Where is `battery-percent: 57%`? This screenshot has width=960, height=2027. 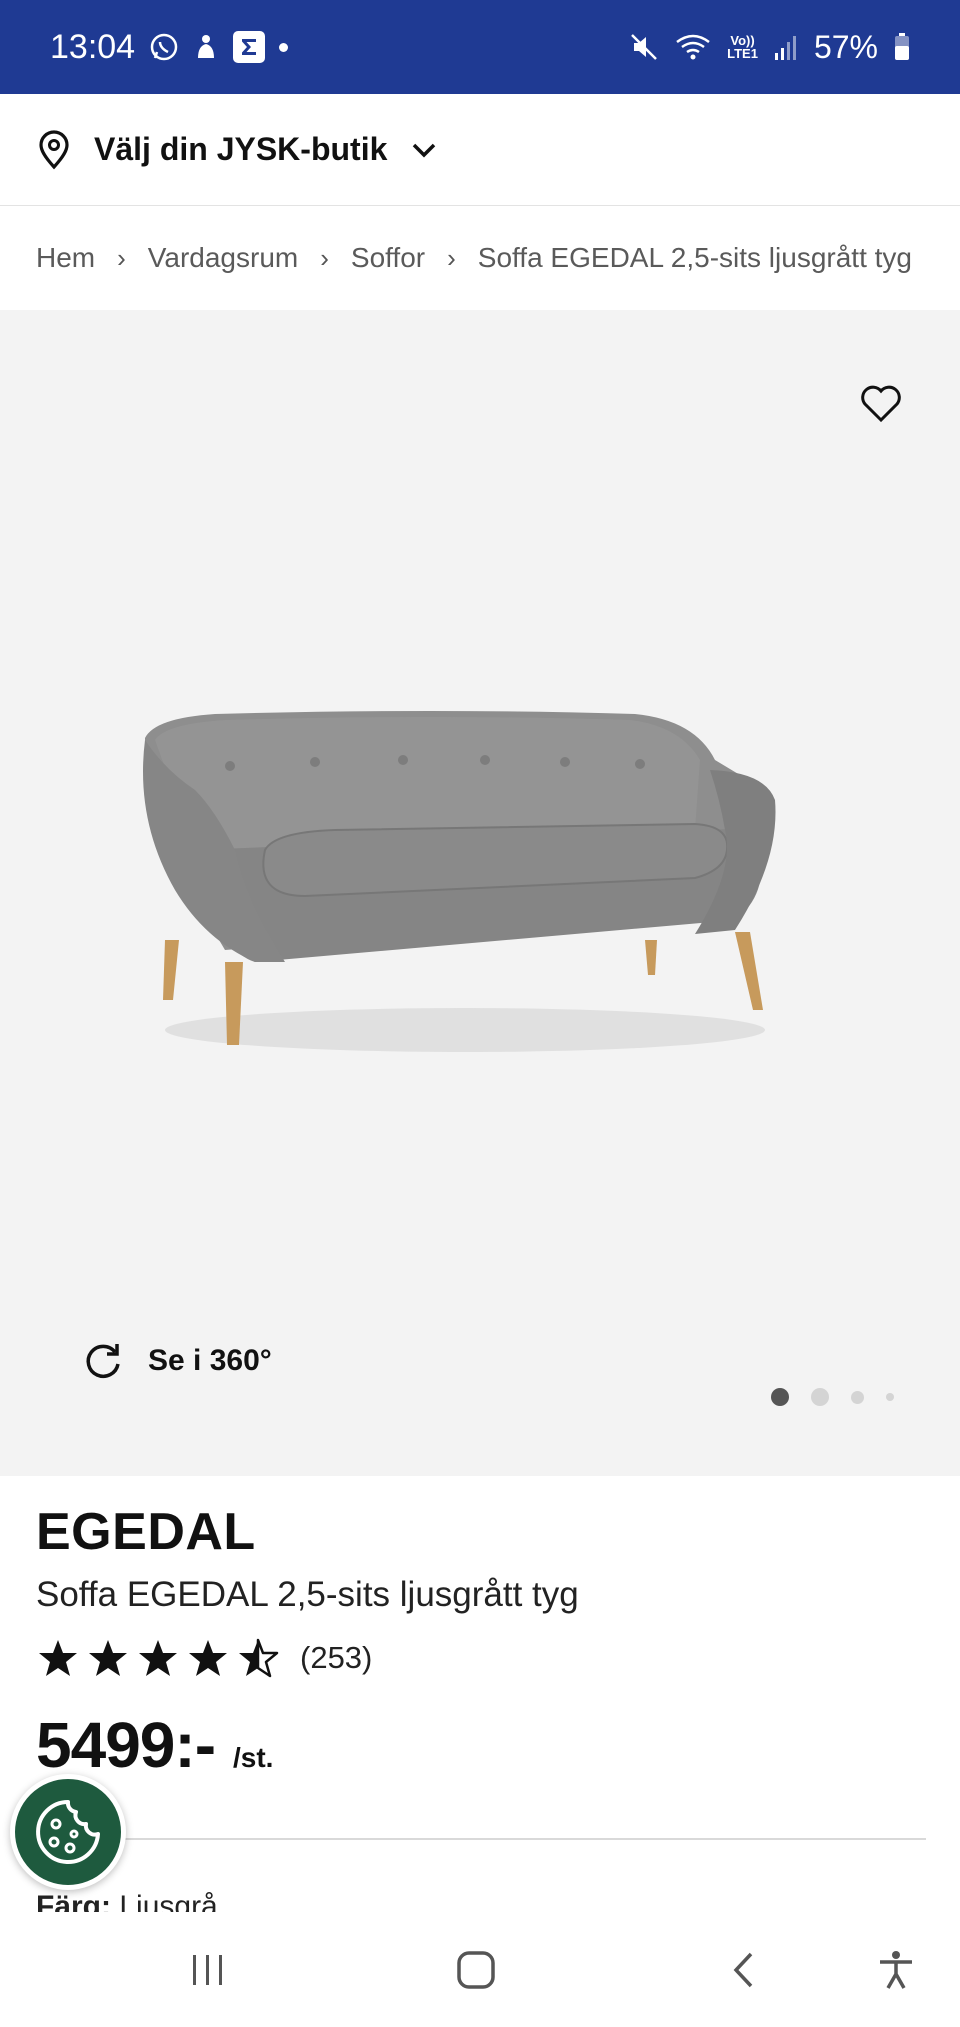
battery-percent: 57% is located at coordinates (845, 46).